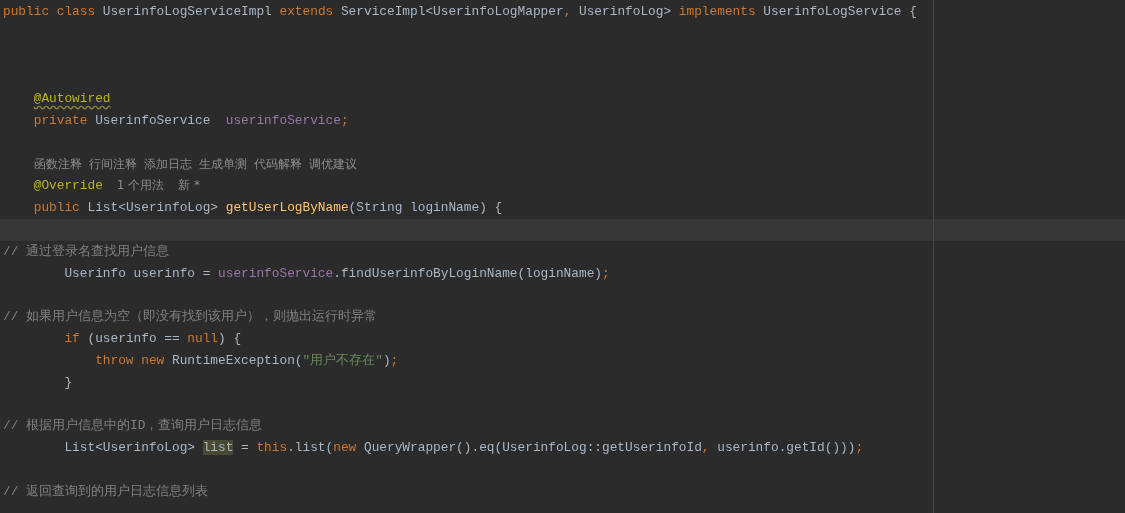 The image size is (1125, 513). What do you see at coordinates (246, 360) in the screenshot?
I see `code-line: throw new RuntimeException("用户不存在");` at bounding box center [246, 360].